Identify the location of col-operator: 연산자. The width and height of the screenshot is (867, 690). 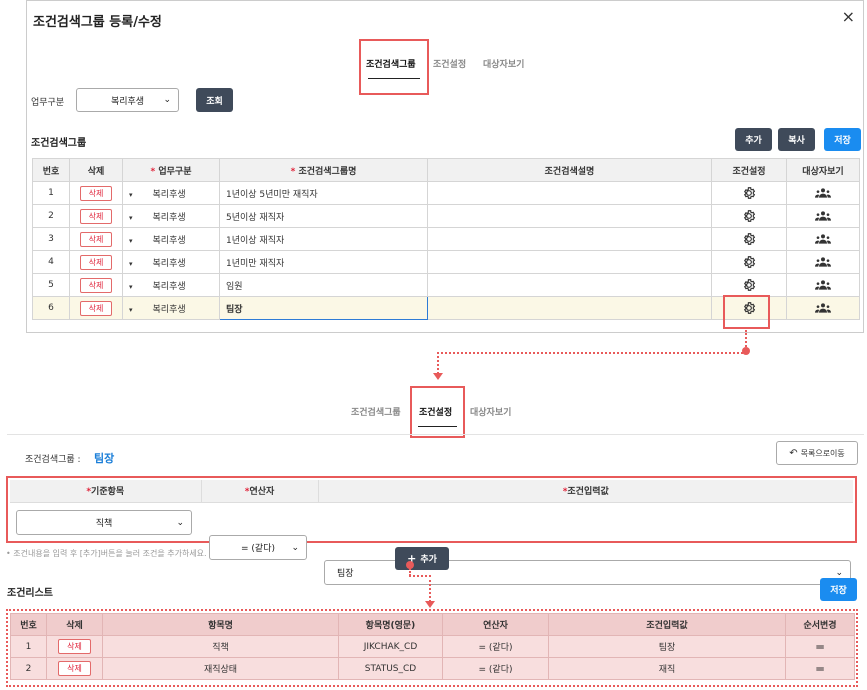
(495, 624).